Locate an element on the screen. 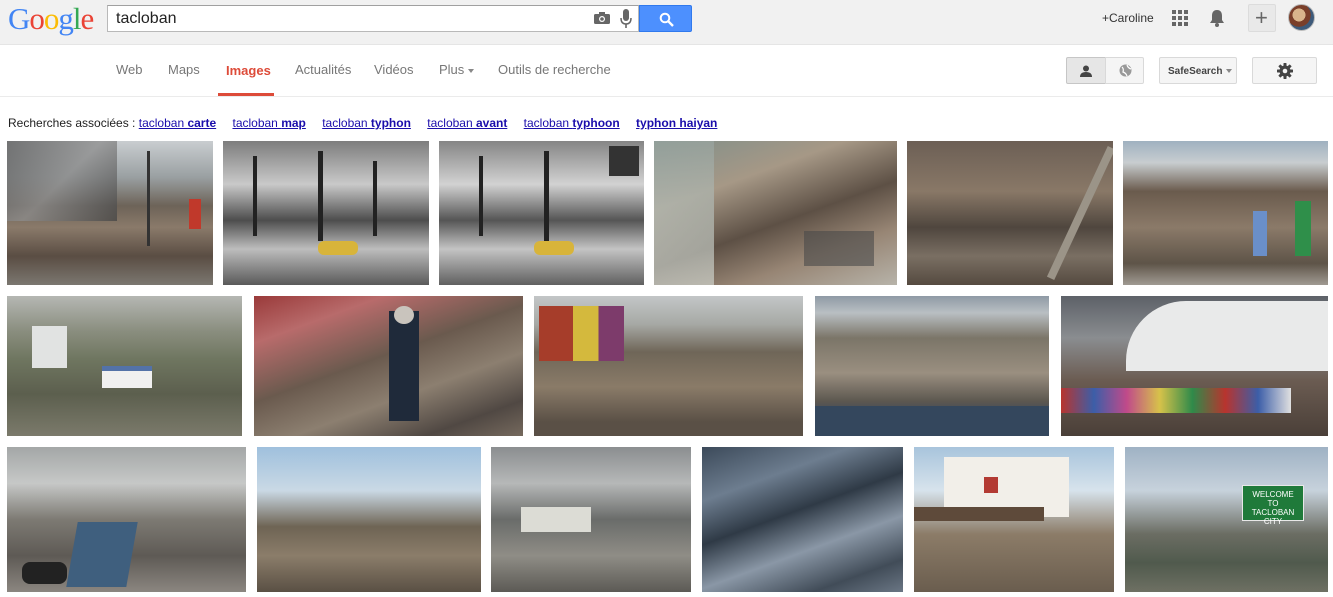 The width and height of the screenshot is (1333, 597). sign-line-1: WELCOME is located at coordinates (1273, 494).